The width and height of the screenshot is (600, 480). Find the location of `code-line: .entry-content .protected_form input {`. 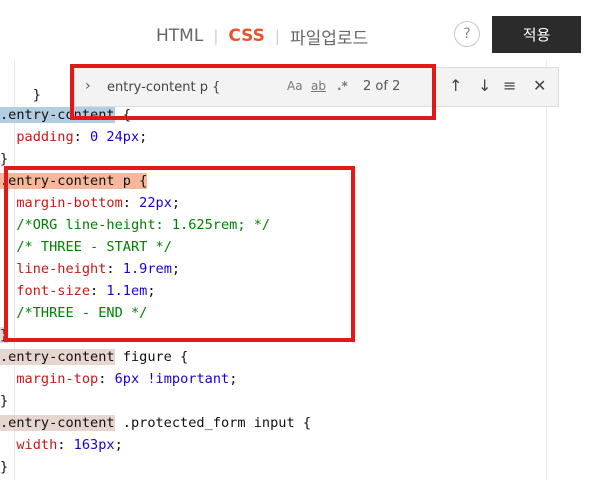

code-line: .entry-content .protected_form input { is located at coordinates (155, 423).